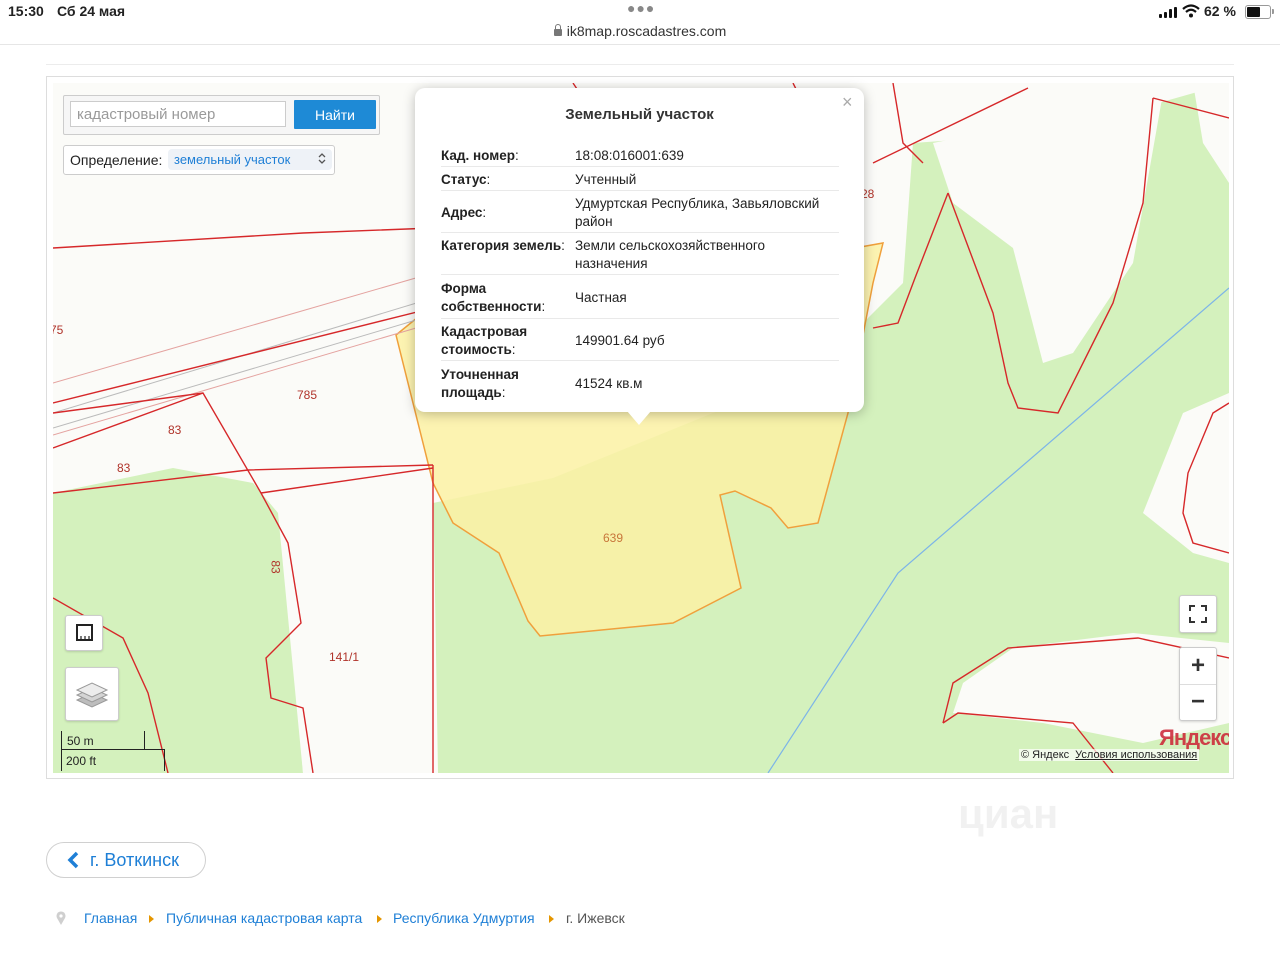  What do you see at coordinates (640, 179) in the screenshot?
I see `info-row: Статус: Учтенный` at bounding box center [640, 179].